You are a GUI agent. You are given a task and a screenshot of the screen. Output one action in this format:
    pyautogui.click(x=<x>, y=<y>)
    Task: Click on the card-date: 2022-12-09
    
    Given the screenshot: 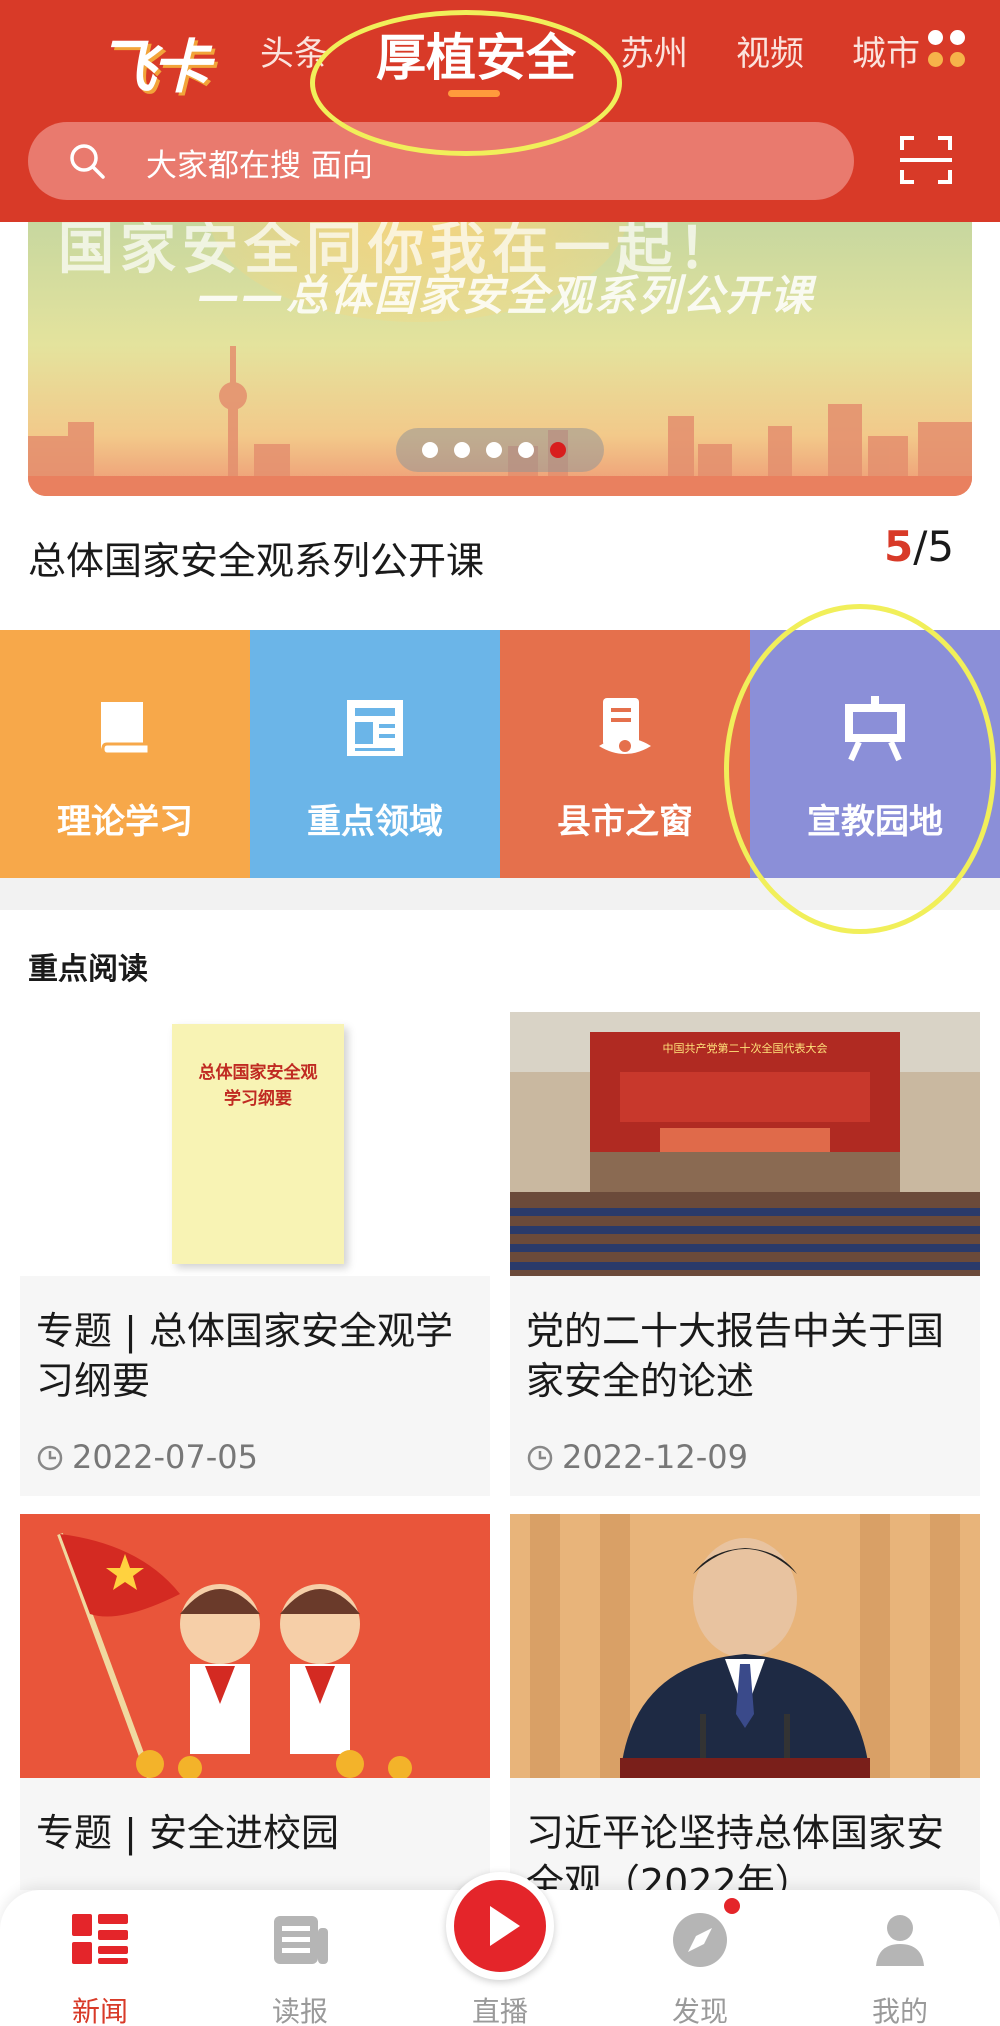 What is the action you would take?
    pyautogui.click(x=637, y=1458)
    